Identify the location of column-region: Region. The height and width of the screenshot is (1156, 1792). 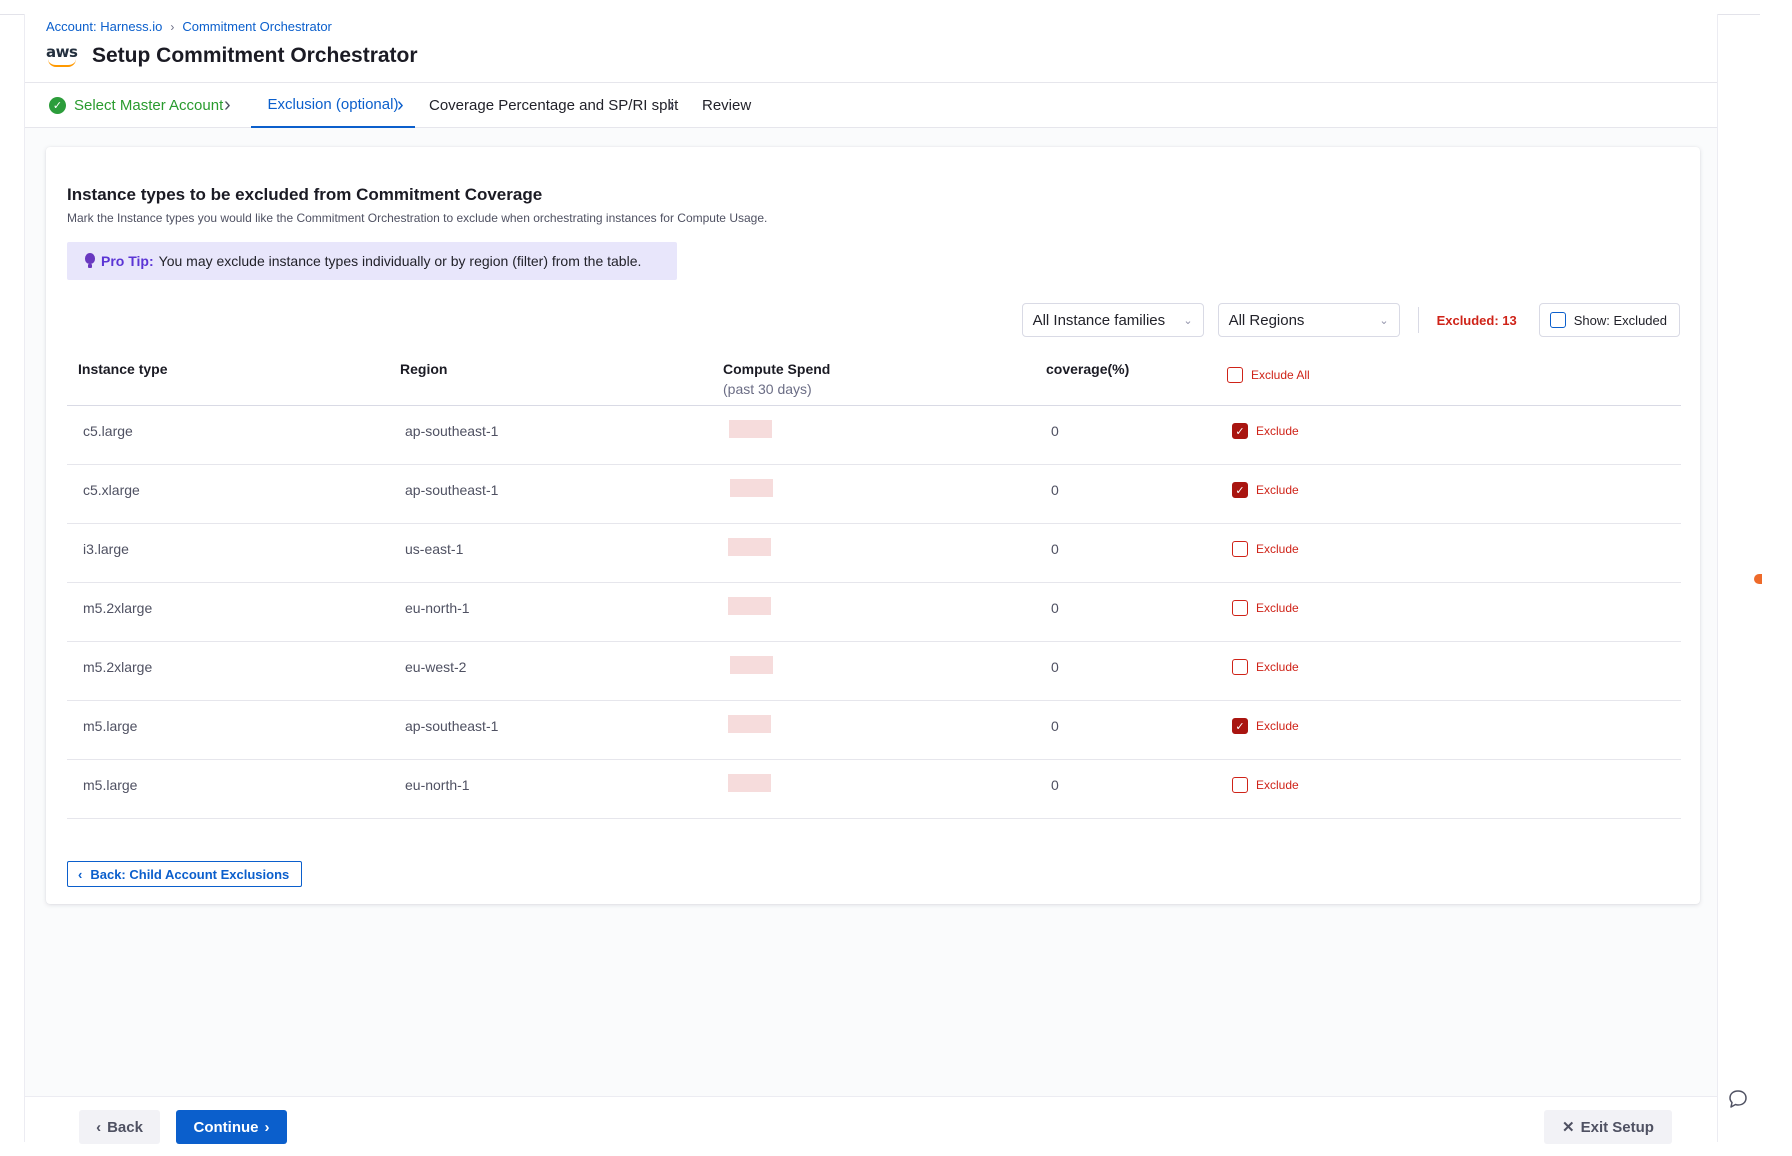
(424, 369).